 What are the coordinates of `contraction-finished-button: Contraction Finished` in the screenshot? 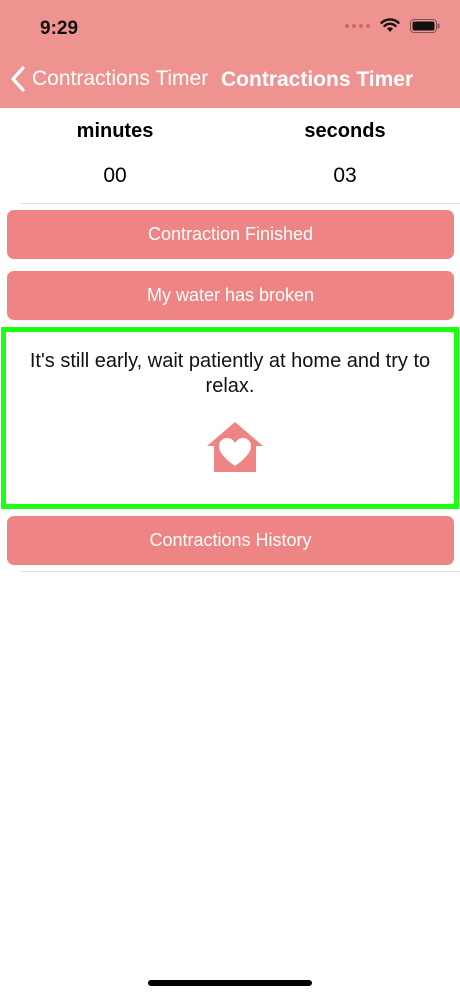 It's located at (230, 234).